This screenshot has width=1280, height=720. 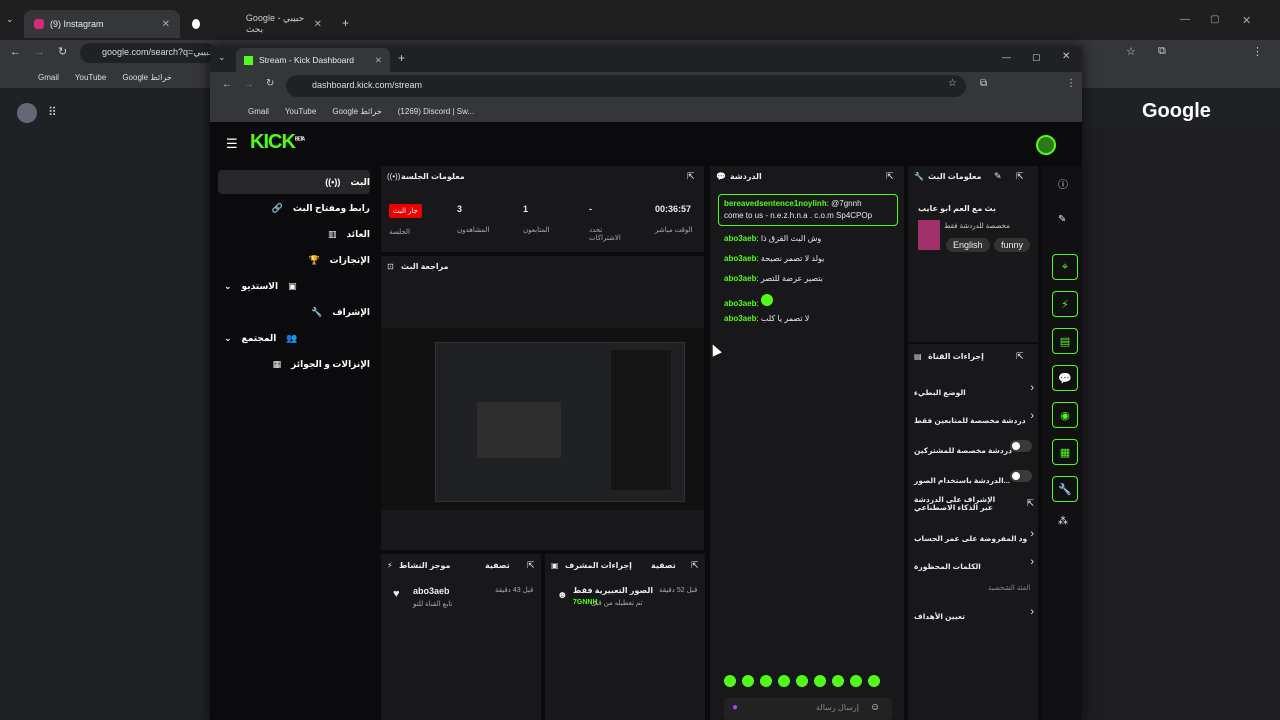 What do you see at coordinates (974, 391) in the screenshot?
I see `slow-mode-row: الوضع البطيء ›` at bounding box center [974, 391].